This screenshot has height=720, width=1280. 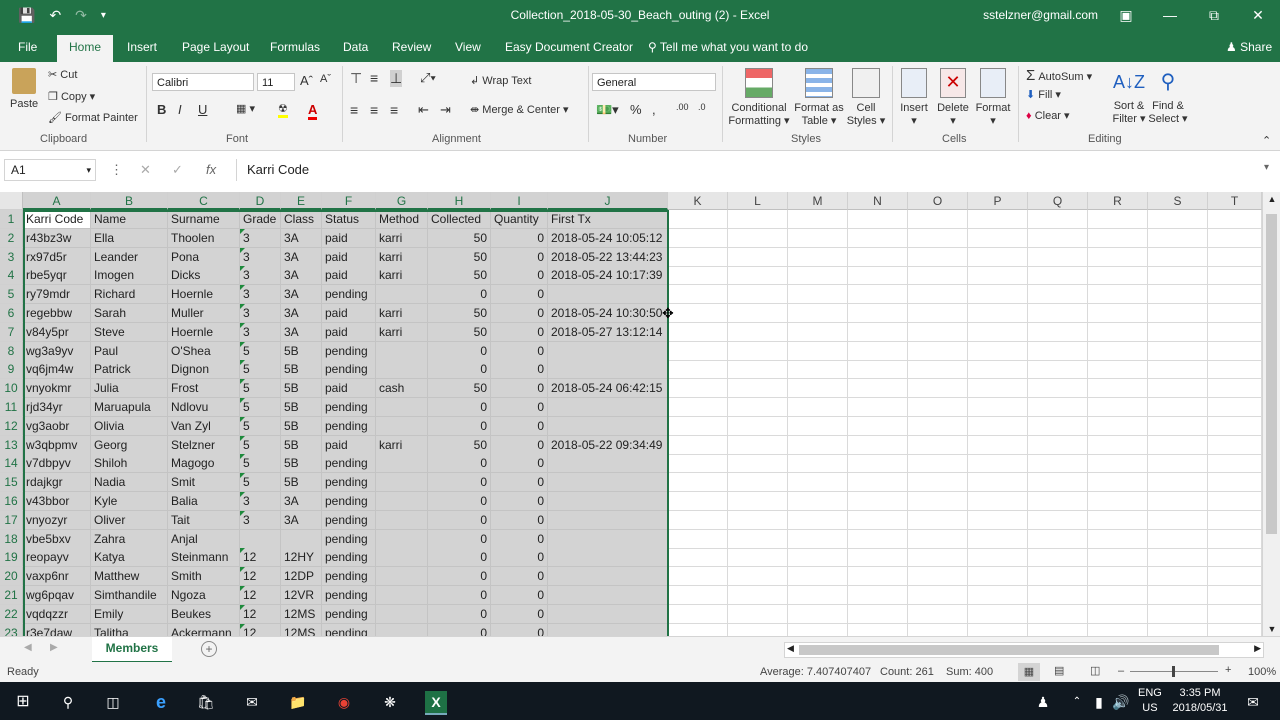 What do you see at coordinates (344, 702) in the screenshot?
I see `chrome-icon: ◉` at bounding box center [344, 702].